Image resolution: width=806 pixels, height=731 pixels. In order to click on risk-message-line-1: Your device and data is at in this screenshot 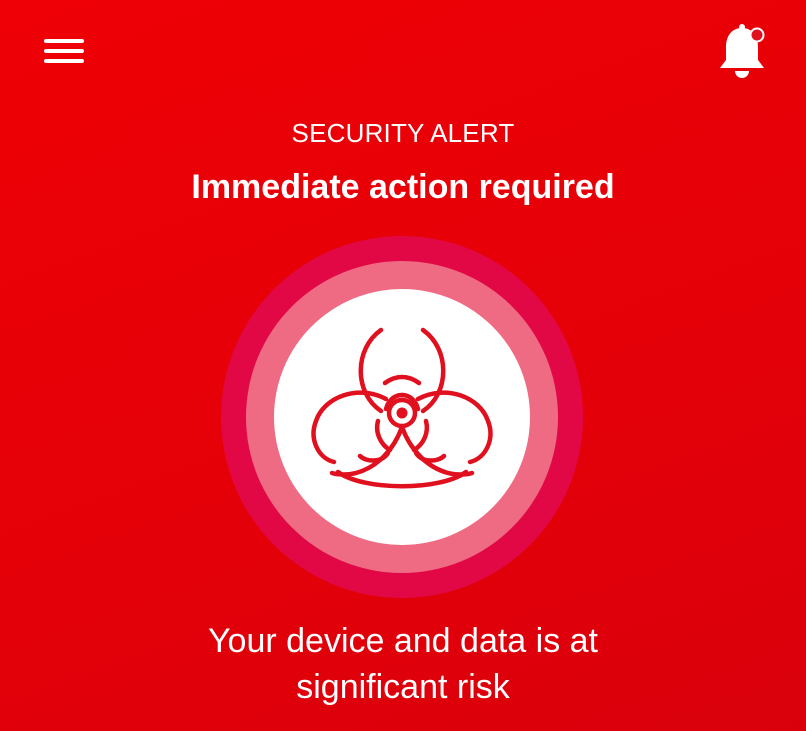, I will do `click(403, 641)`.